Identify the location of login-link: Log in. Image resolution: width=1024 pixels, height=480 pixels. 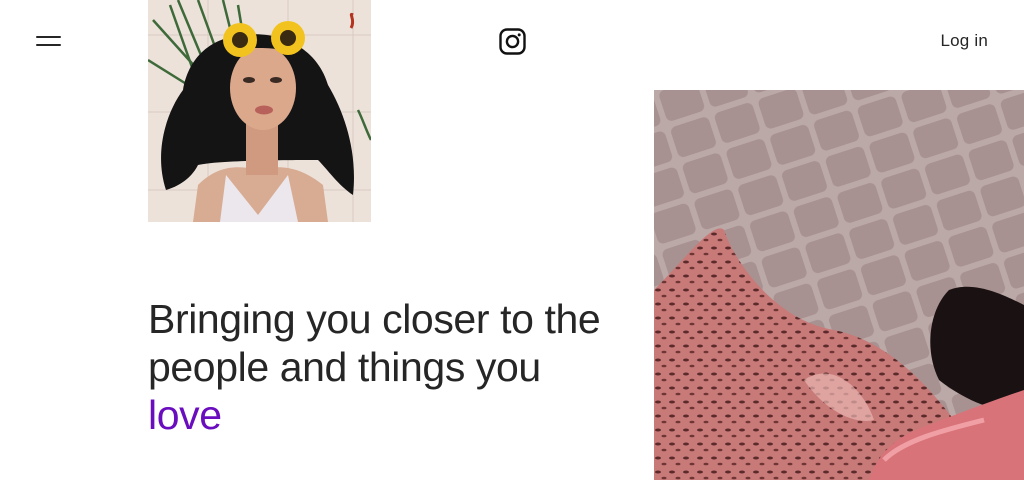
(964, 41).